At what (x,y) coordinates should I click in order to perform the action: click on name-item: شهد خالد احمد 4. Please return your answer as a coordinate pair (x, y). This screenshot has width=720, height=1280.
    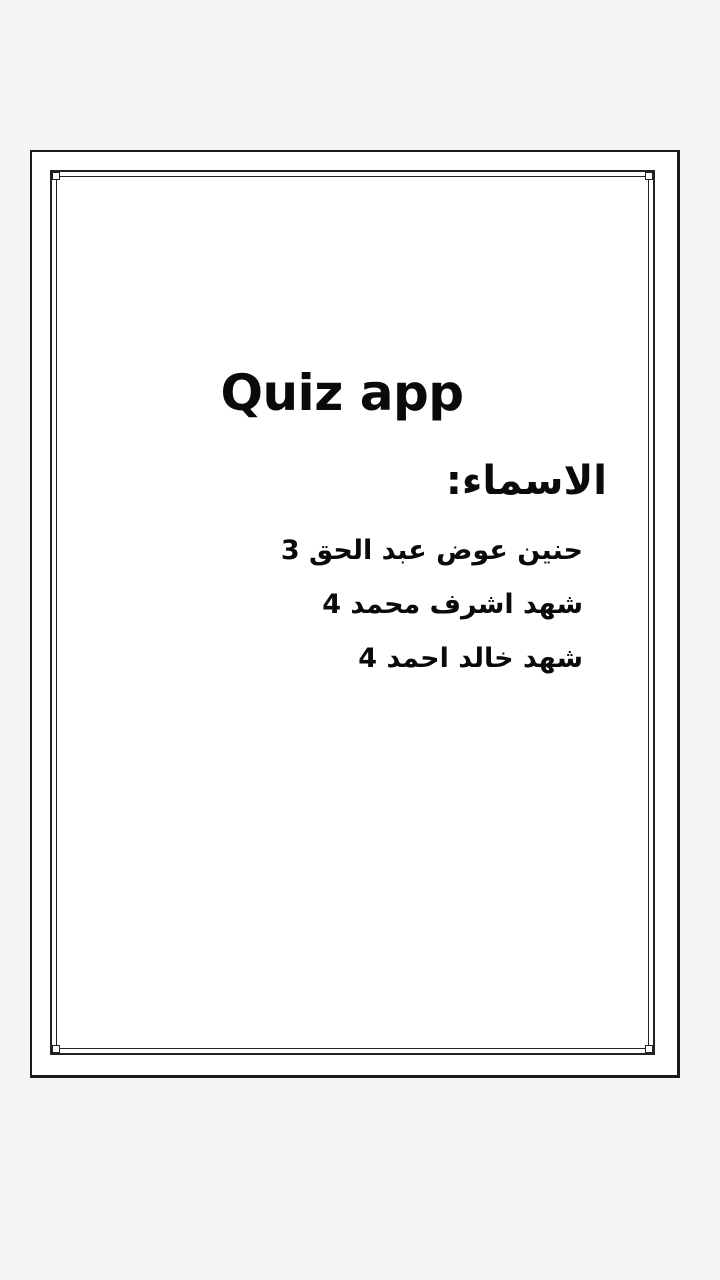
    Looking at the image, I should click on (470, 658).